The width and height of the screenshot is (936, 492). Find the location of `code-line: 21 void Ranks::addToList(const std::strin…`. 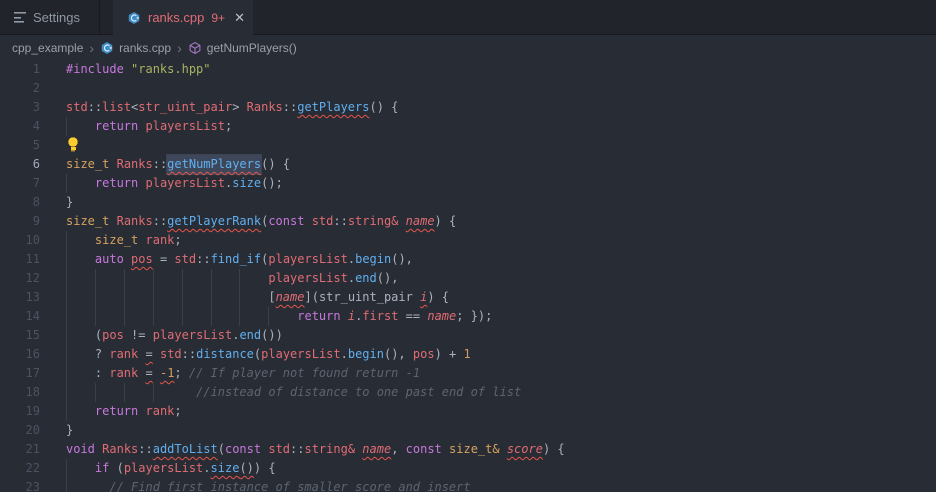

code-line: 21 void Ranks::addToList(const std::strin… is located at coordinates (468, 449).